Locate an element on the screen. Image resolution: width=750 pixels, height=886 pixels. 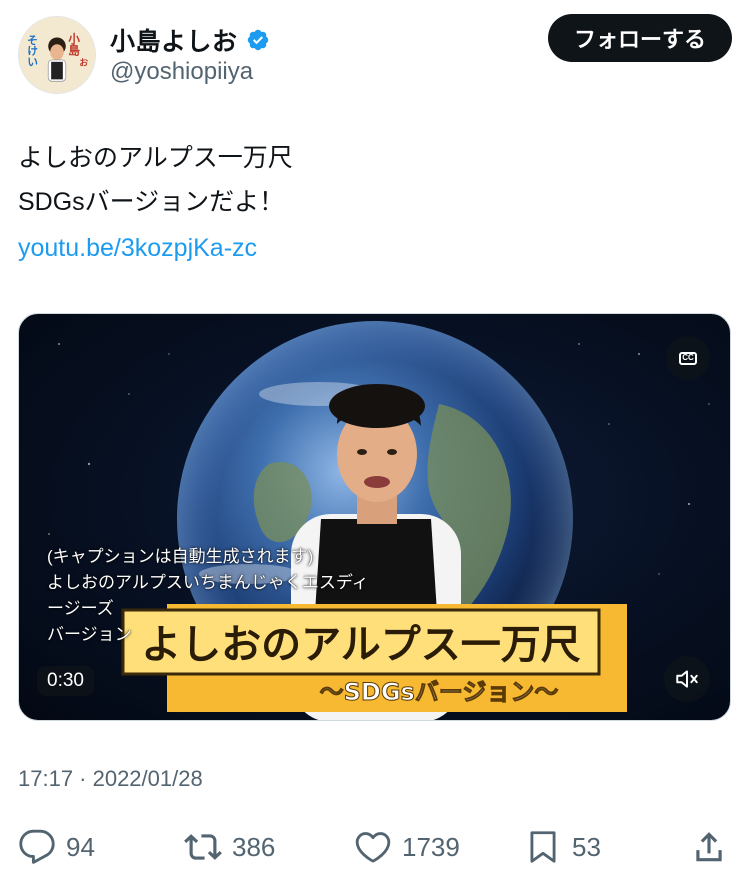
tweet-header: 小島 そけい お 小島よしお @yoshiopiiya フォローする is located at coordinates (375, 56).